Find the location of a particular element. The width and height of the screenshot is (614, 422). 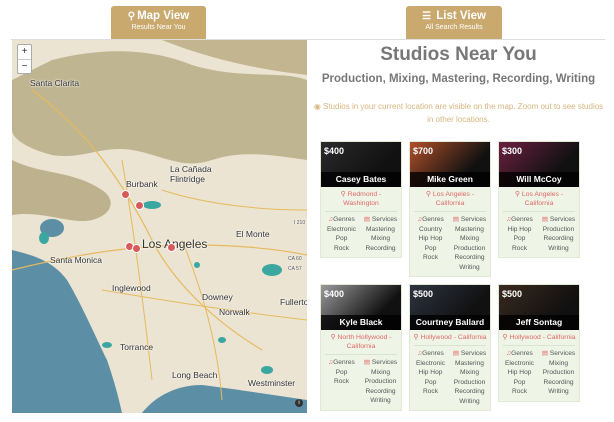

studio-name: Jeff Sontag is located at coordinates (539, 322).